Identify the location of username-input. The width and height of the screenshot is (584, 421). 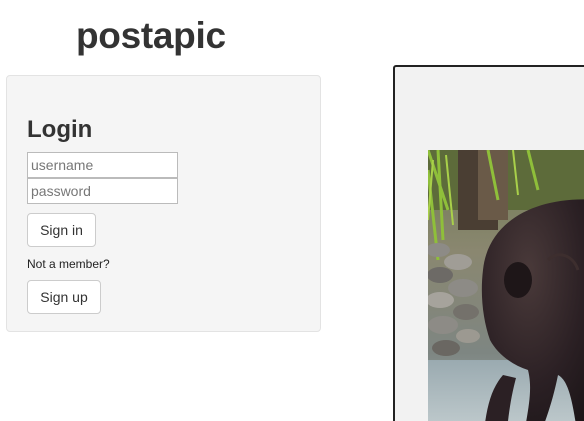
(102, 165).